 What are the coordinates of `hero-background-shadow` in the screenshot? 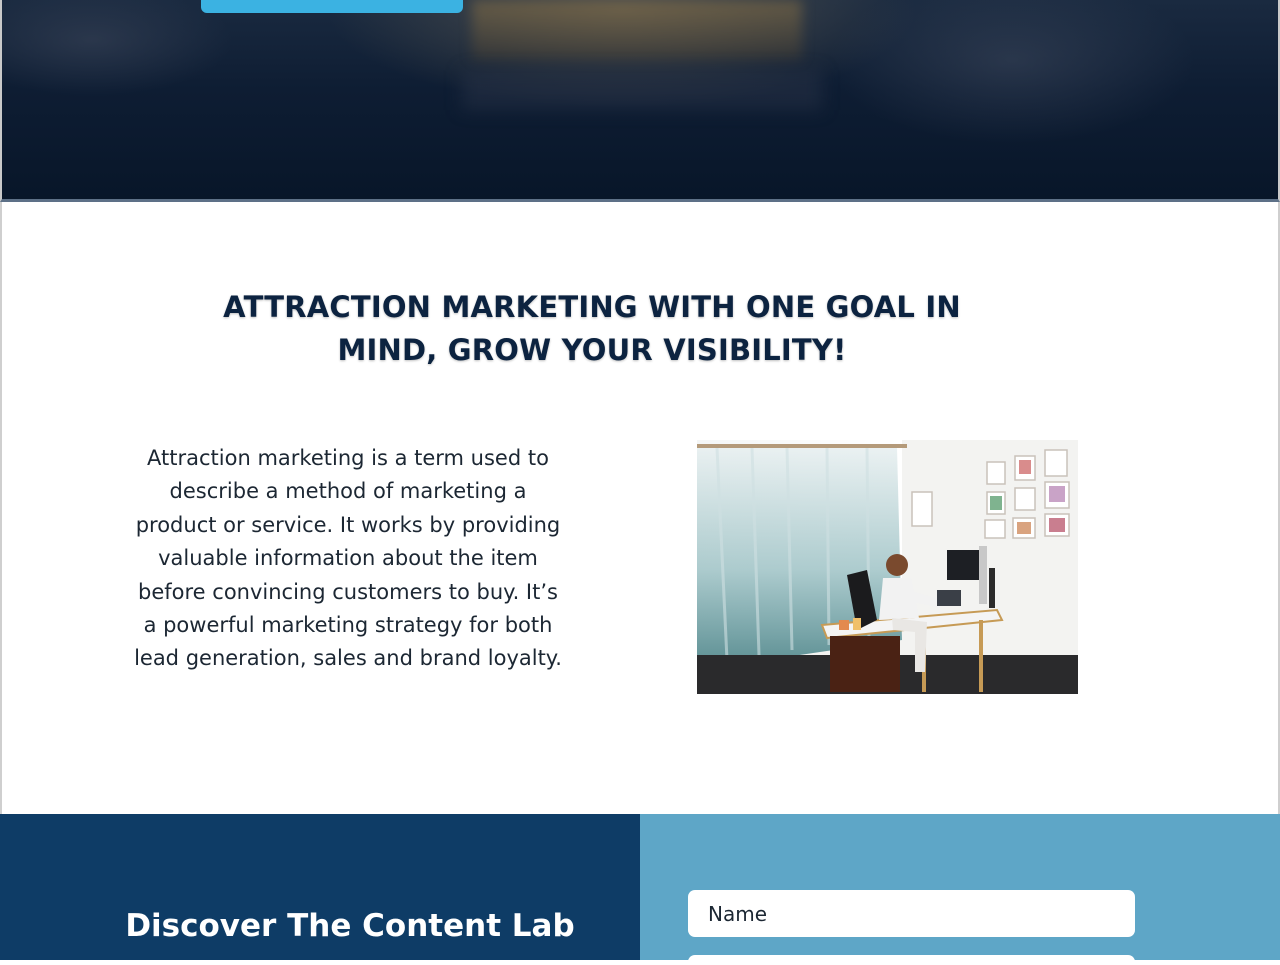 It's located at (642, 90).